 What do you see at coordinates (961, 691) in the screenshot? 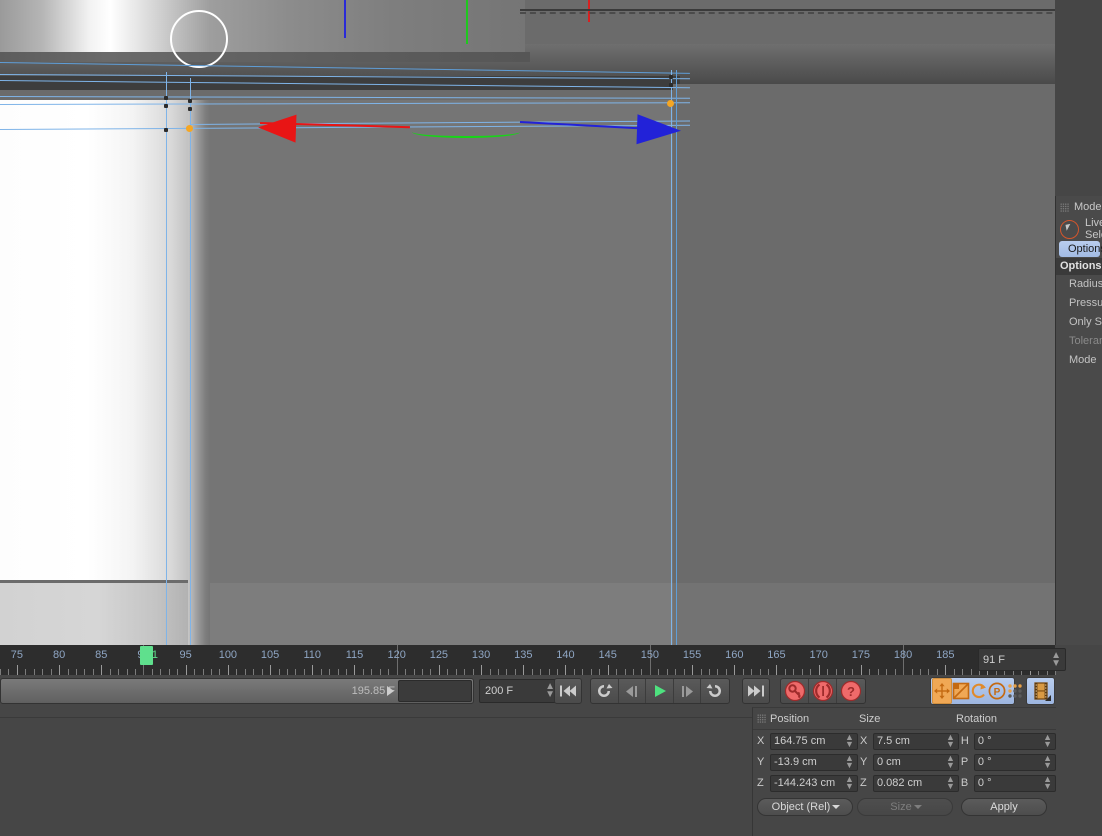
I see `scale-key-toggle` at bounding box center [961, 691].